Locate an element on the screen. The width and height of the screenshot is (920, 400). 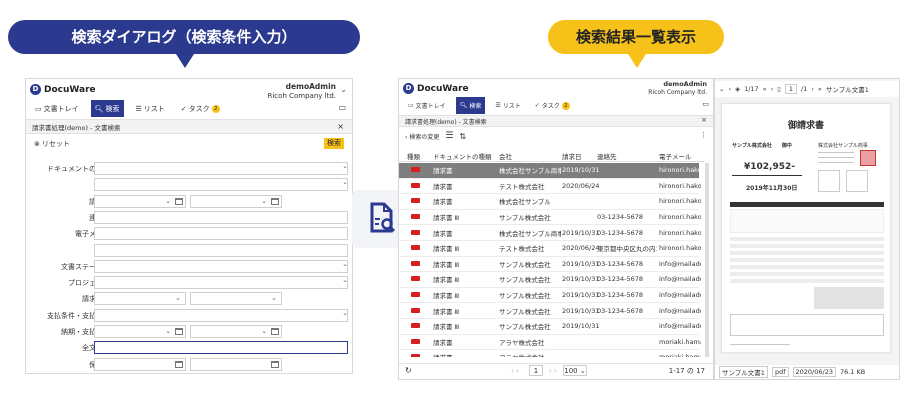
reset-button: ⊗ リセット is located at coordinates (52, 144).